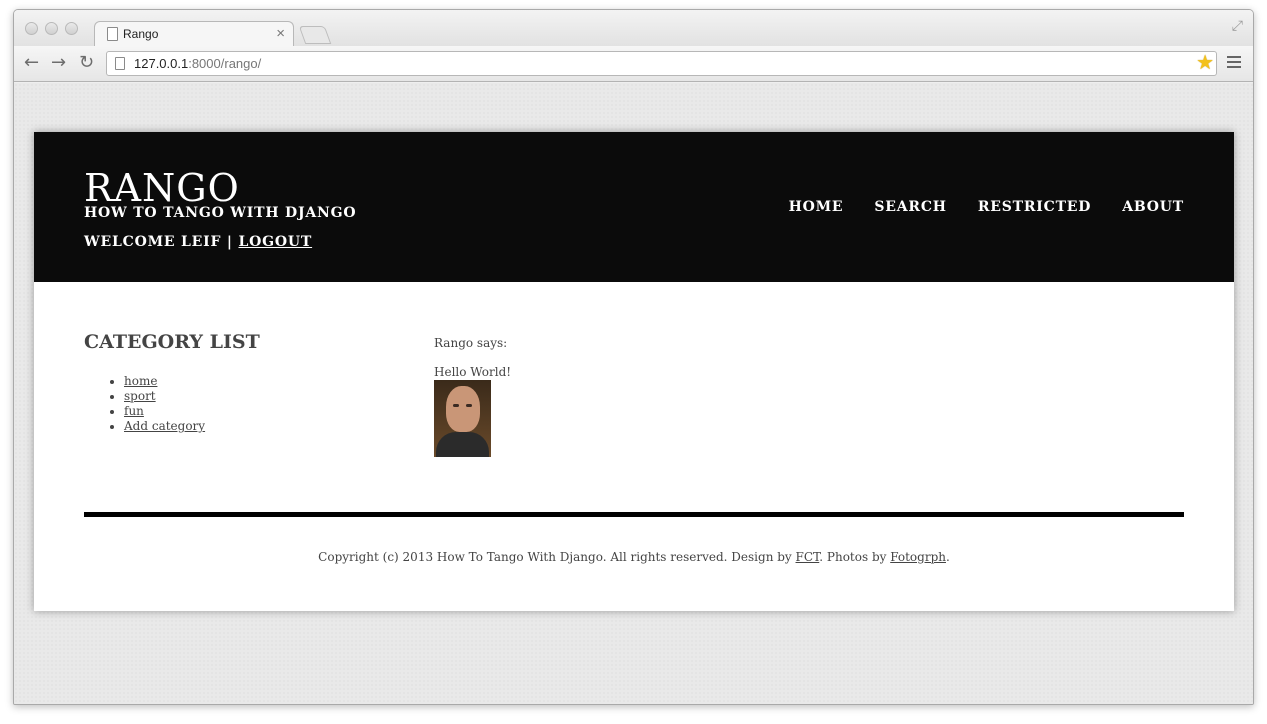 This screenshot has width=1267, height=724. I want to click on bookmark-star-icon: ★, so click(1205, 62).